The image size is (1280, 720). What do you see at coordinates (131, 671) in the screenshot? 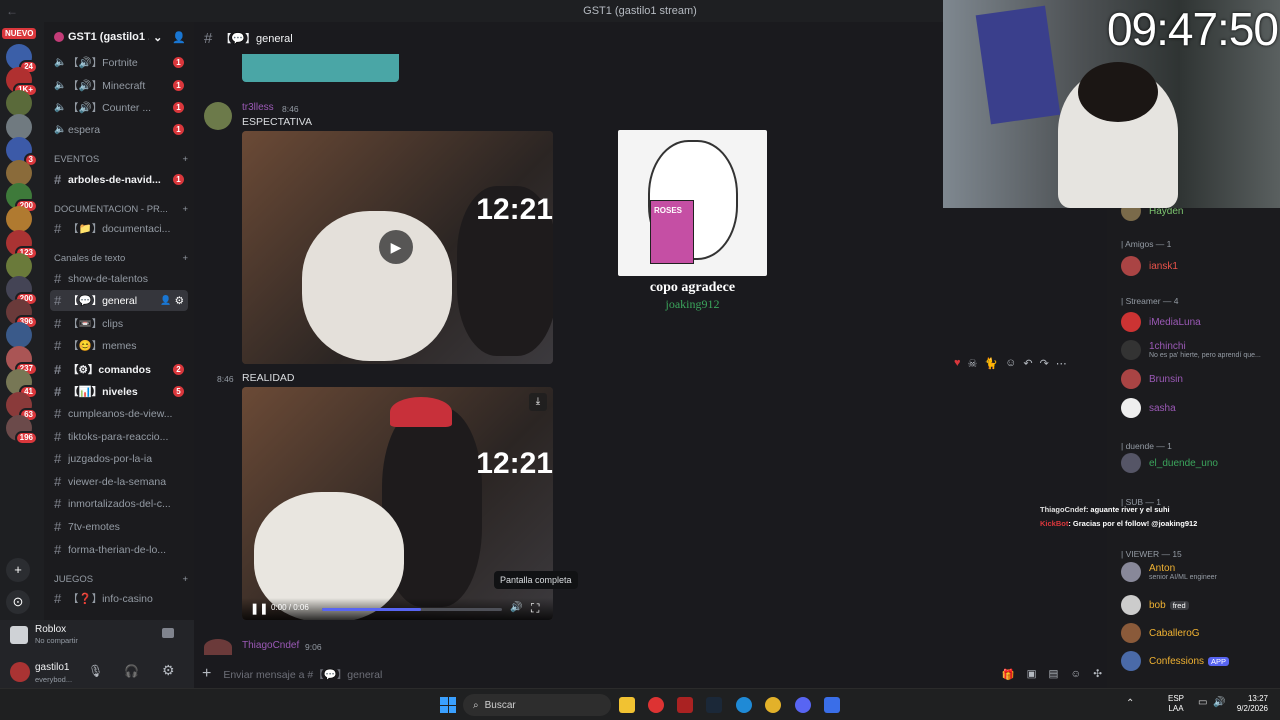
I see `headphones-icon: 🎧` at bounding box center [131, 671].